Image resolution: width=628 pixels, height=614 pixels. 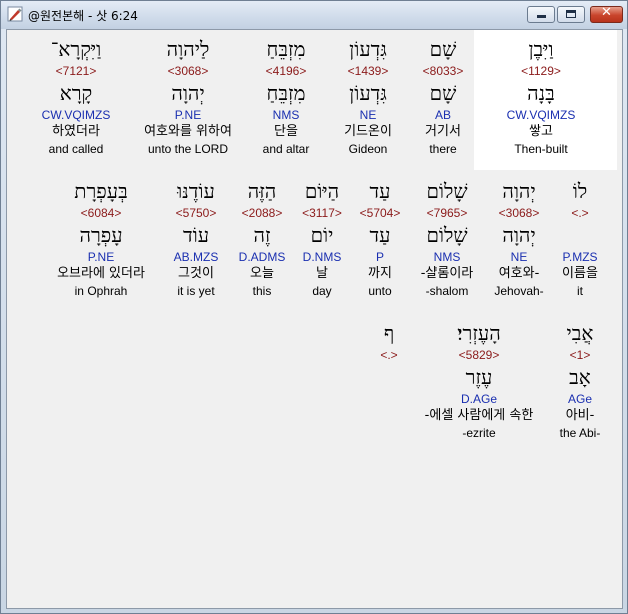 I want to click on korean-gloss: 그것이, so click(x=196, y=273).